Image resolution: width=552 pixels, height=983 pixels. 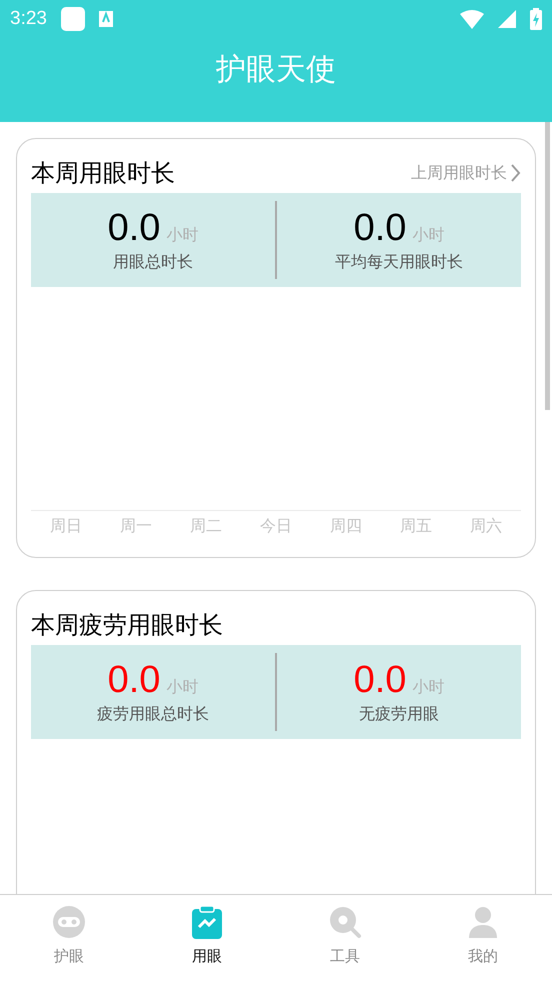 I want to click on weekday-label: 周日, so click(x=66, y=526).